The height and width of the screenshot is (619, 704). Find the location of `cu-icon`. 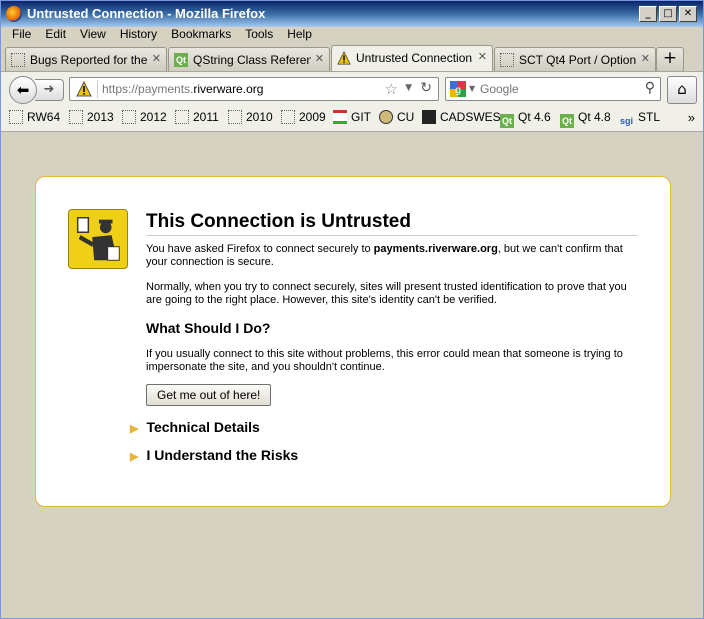

cu-icon is located at coordinates (386, 117).